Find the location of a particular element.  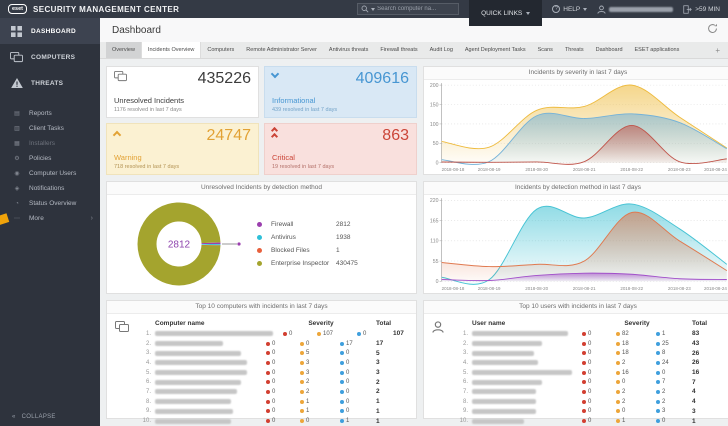

card-subtext: 718 resolved in last 7 days is located at coordinates (147, 167).